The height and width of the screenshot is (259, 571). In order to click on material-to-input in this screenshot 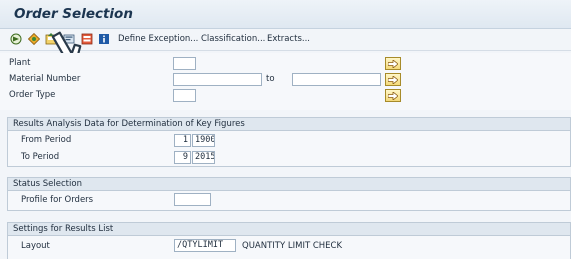, I will do `click(336, 79)`.